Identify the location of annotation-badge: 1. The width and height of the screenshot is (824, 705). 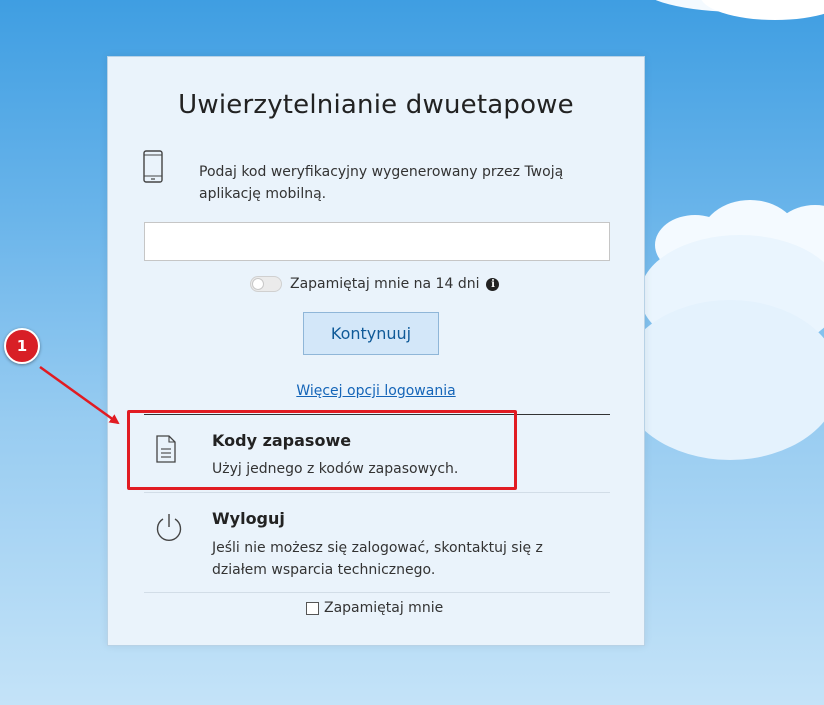
(22, 346).